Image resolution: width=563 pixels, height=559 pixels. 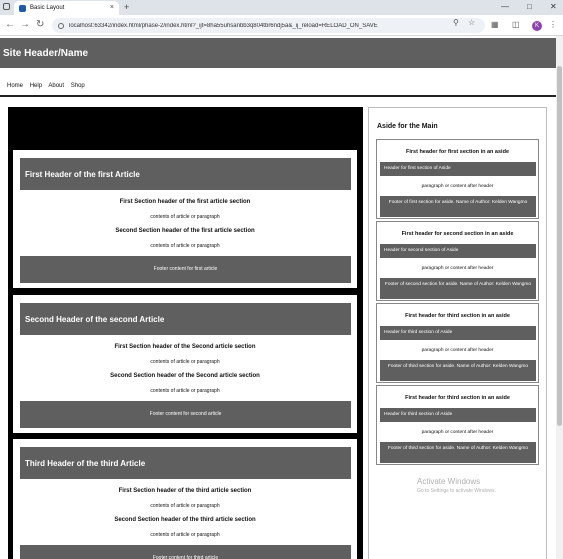 What do you see at coordinates (278, 96) in the screenshot?
I see `nav-divider` at bounding box center [278, 96].